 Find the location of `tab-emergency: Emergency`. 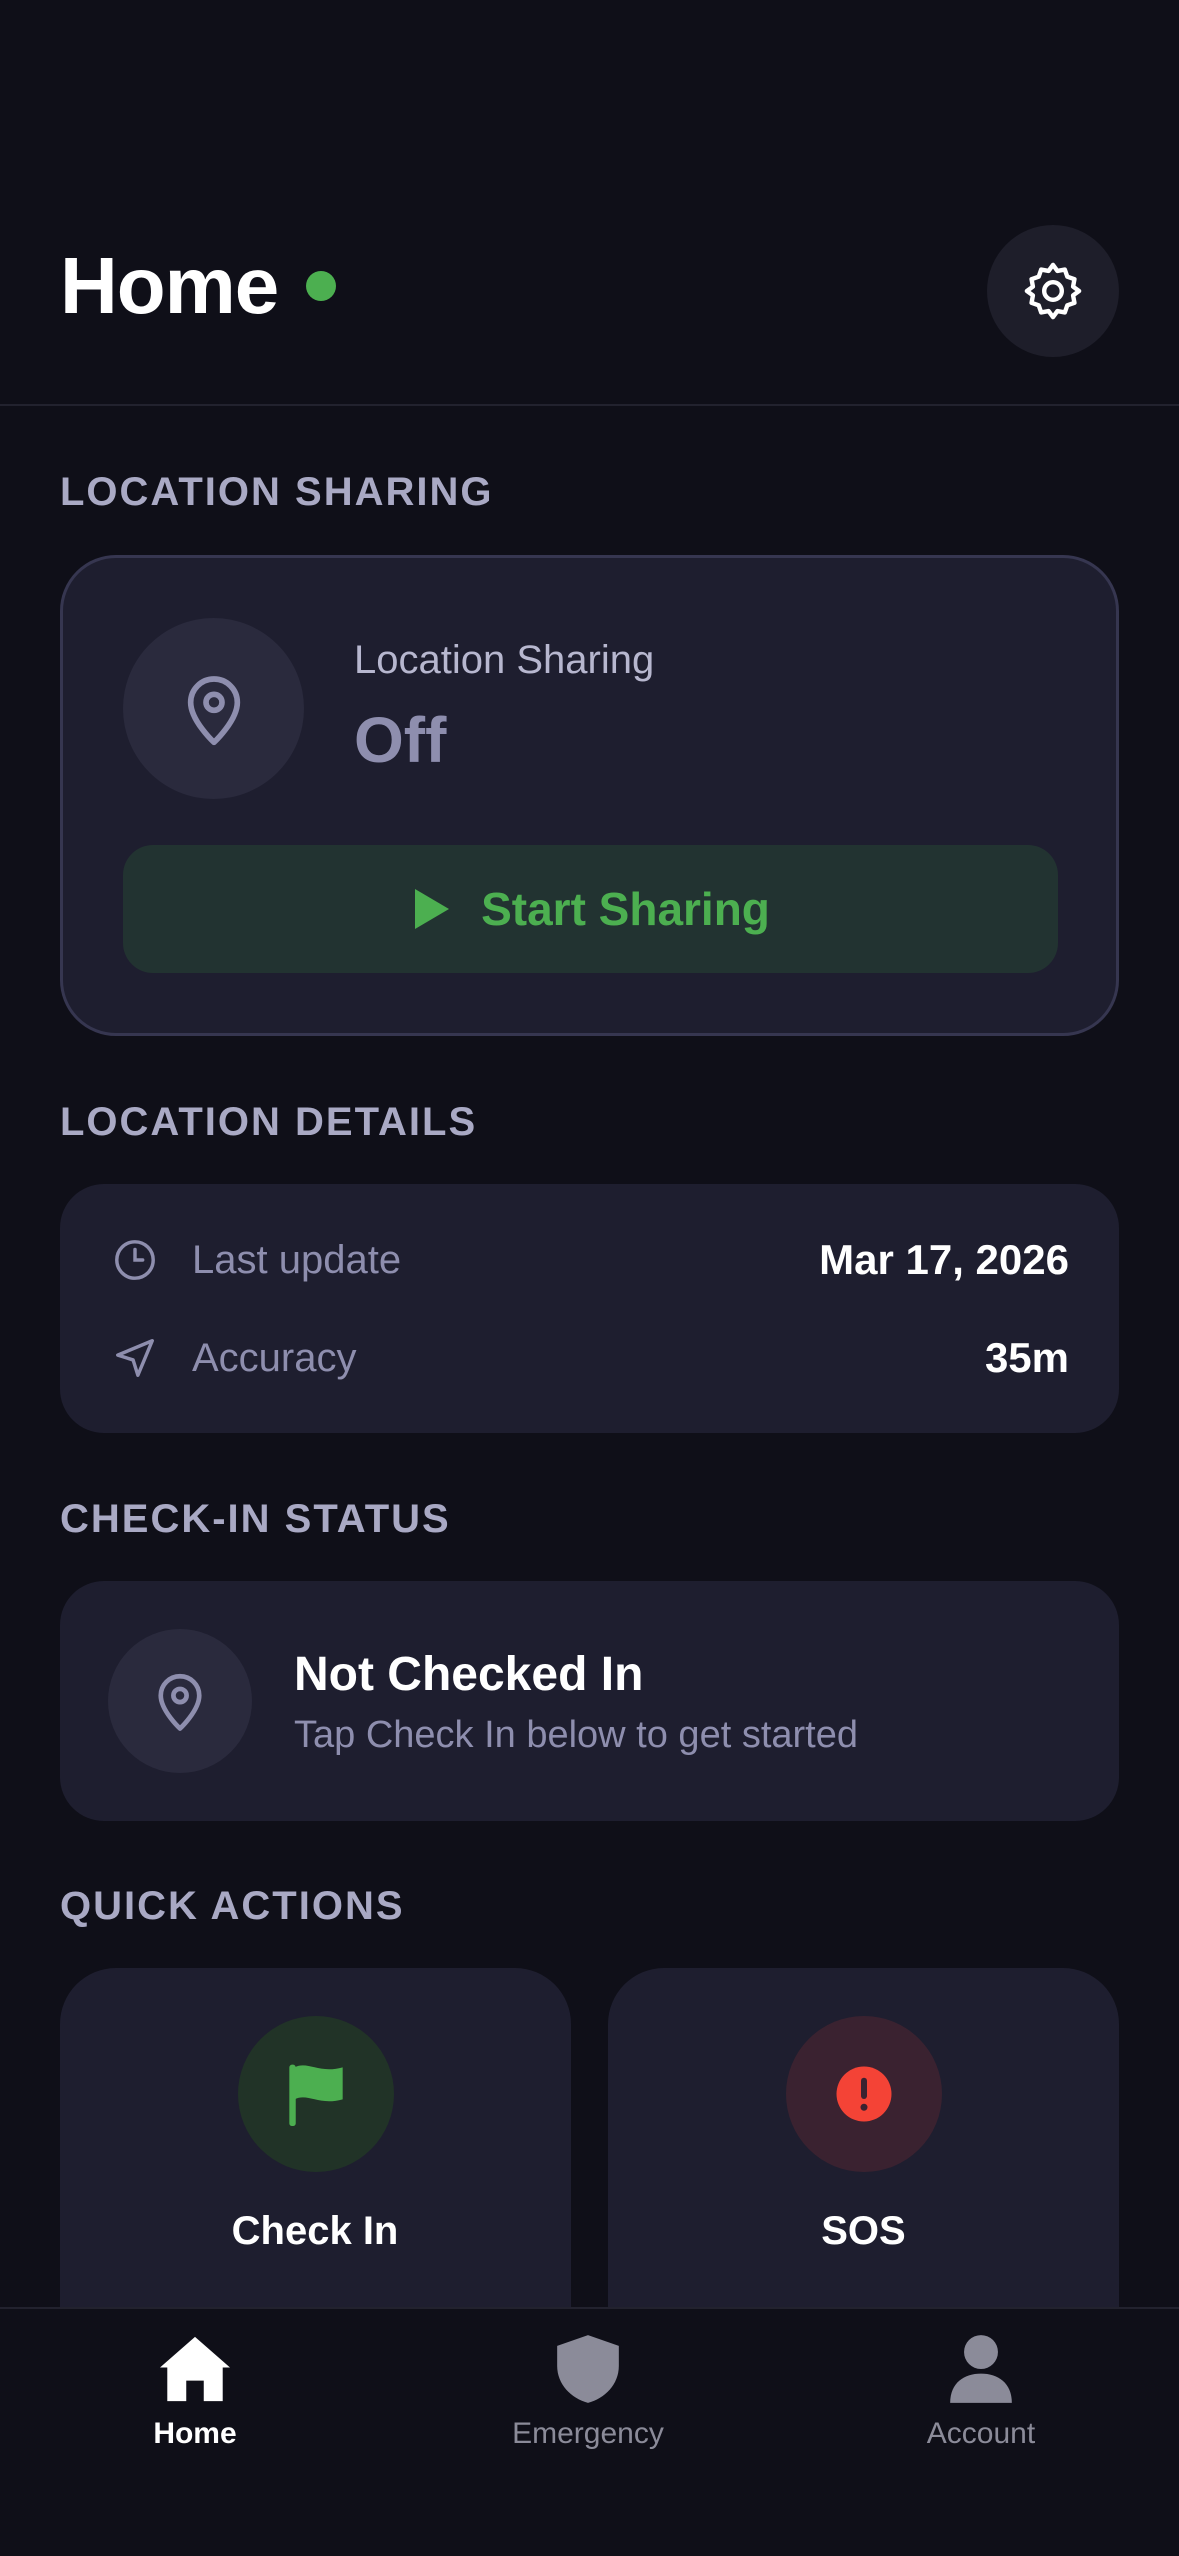

tab-emergency: Emergency is located at coordinates (588, 2399).